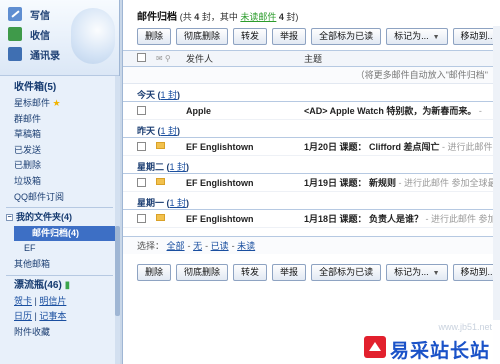 Image resolution: width=500 pixels, height=364 pixels. I want to click on sidebar-item-spam: 垃圾箱, so click(59, 182).